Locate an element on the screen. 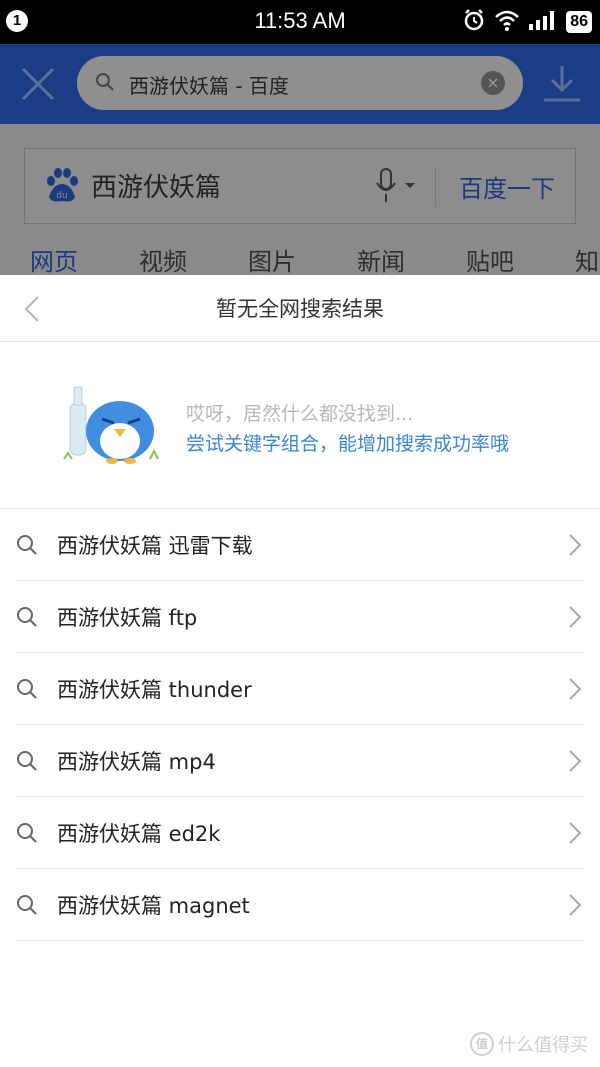 The height and width of the screenshot is (1067, 600). suggestion-item: 西游伏妖篇 迅雷下载 is located at coordinates (300, 545).